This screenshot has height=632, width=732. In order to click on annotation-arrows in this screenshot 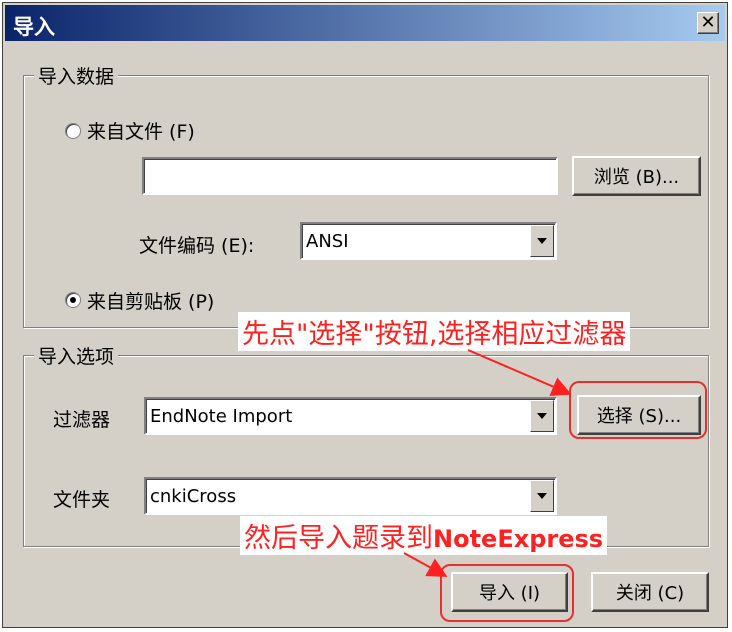, I will do `click(487, 463)`.